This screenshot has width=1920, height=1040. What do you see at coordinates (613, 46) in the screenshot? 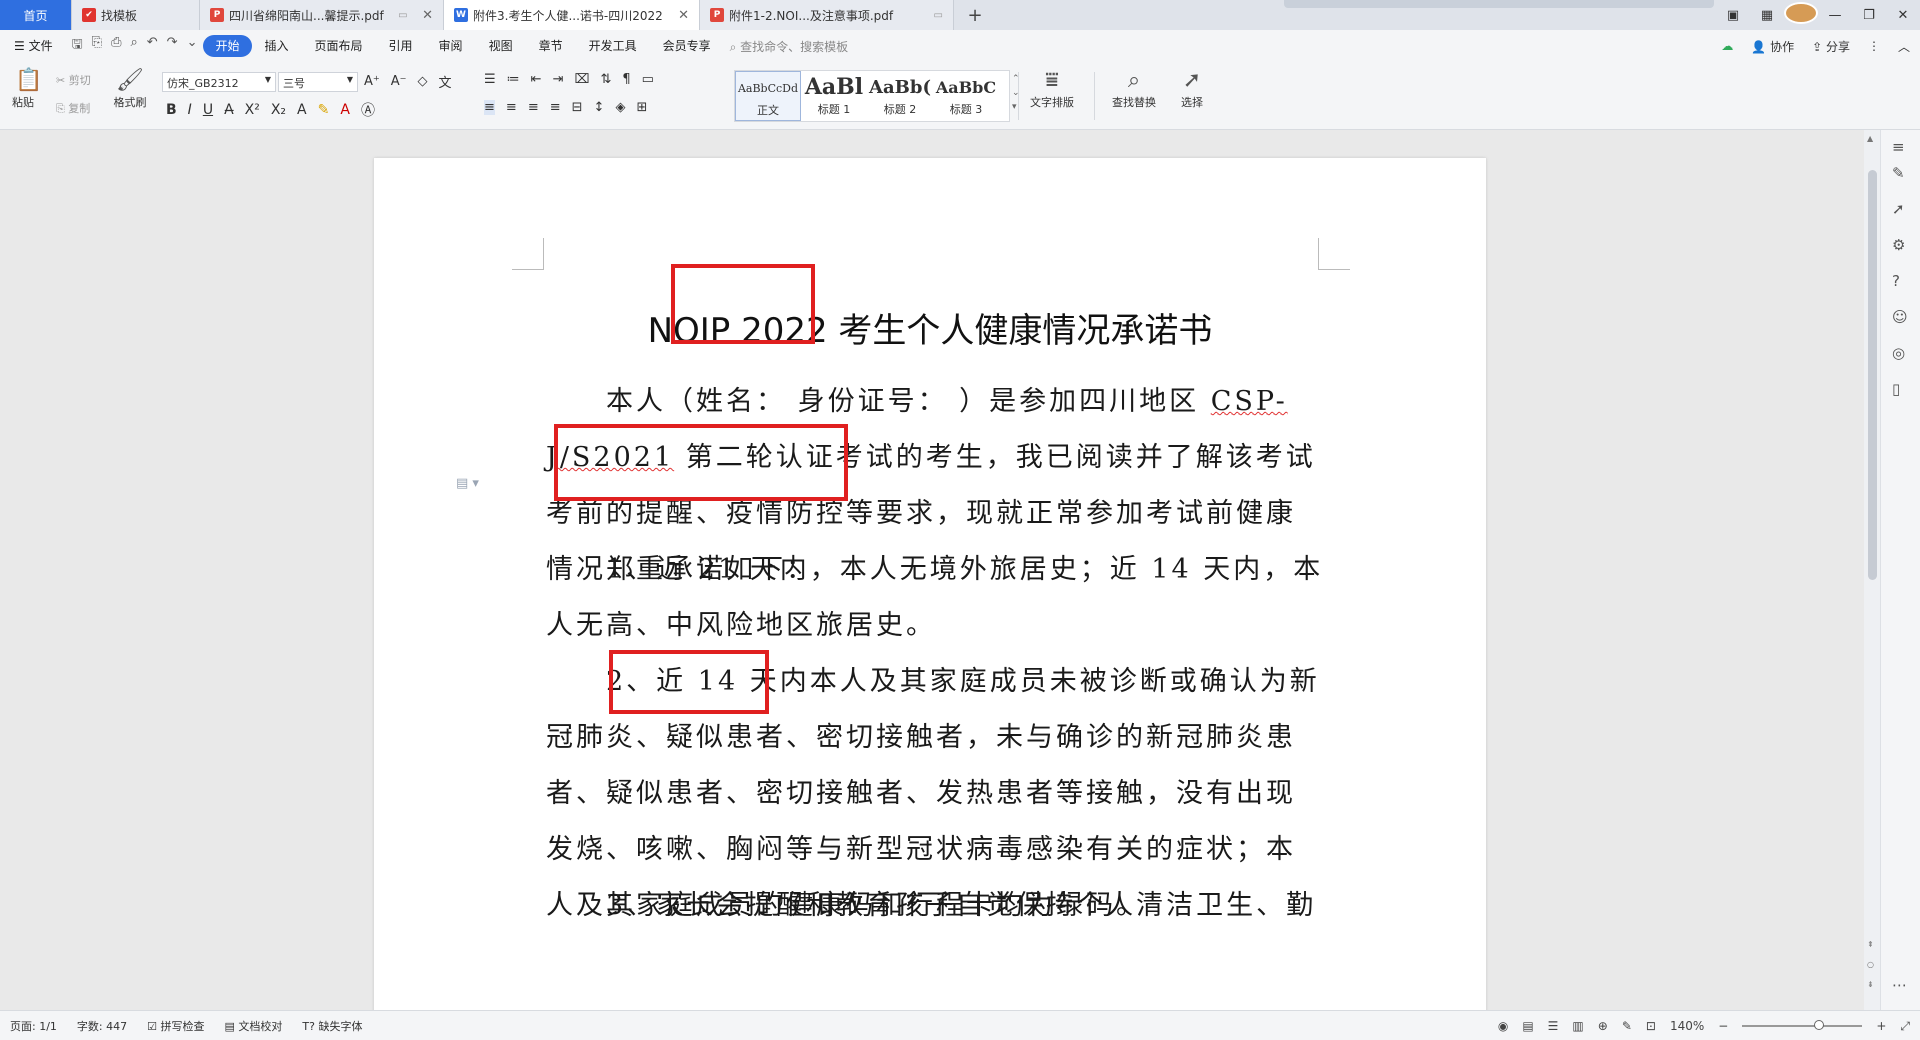
I see `menu-developer: 开发工具` at bounding box center [613, 46].